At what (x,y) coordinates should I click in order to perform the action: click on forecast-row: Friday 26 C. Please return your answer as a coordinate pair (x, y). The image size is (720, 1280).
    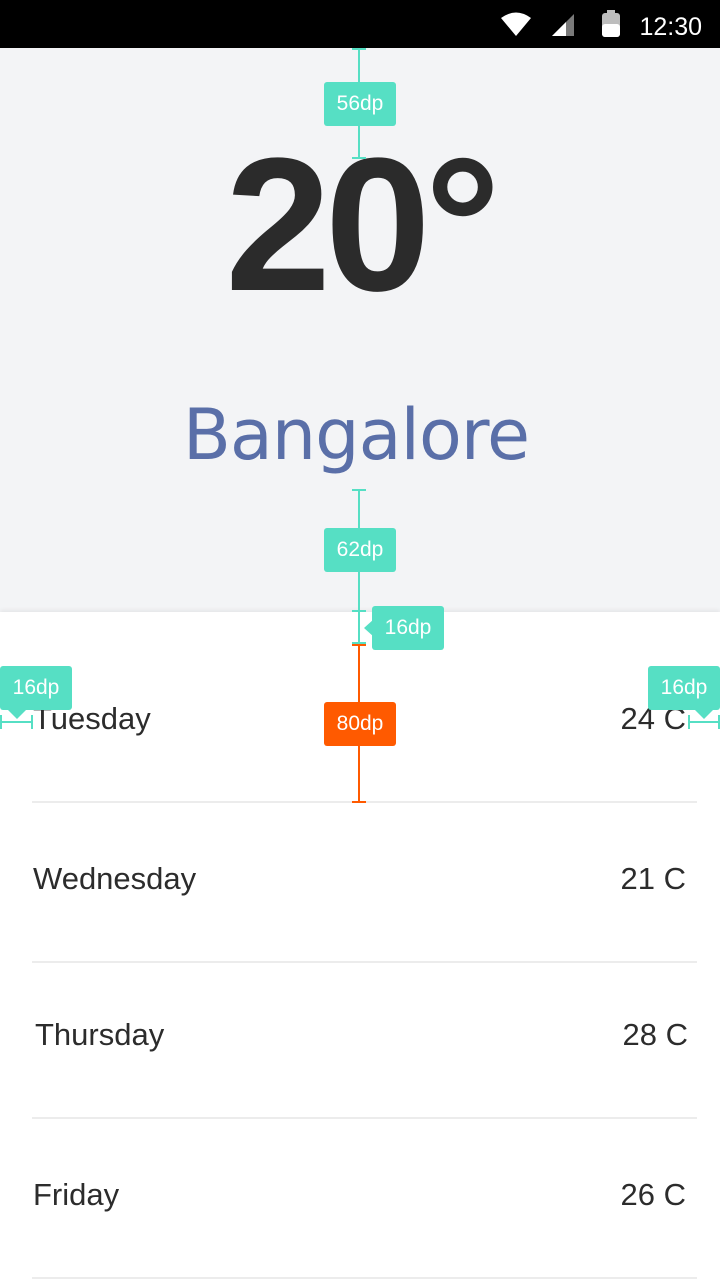
    Looking at the image, I should click on (360, 1200).